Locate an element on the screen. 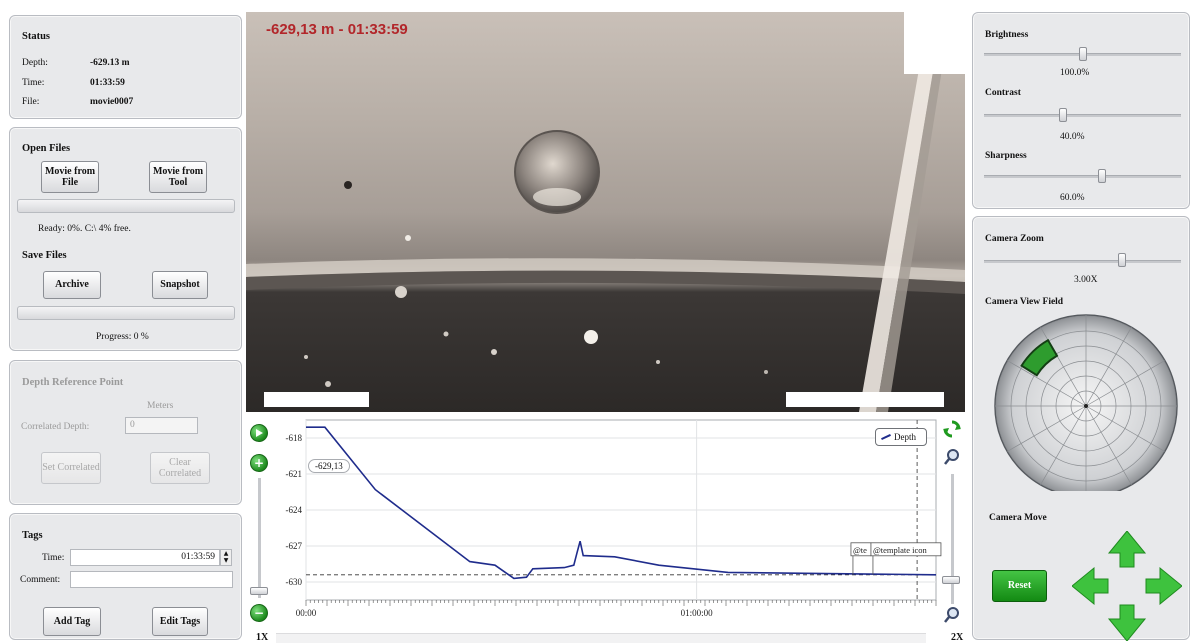 The width and height of the screenshot is (1195, 644). move-right-icon is located at coordinates (1163, 586).